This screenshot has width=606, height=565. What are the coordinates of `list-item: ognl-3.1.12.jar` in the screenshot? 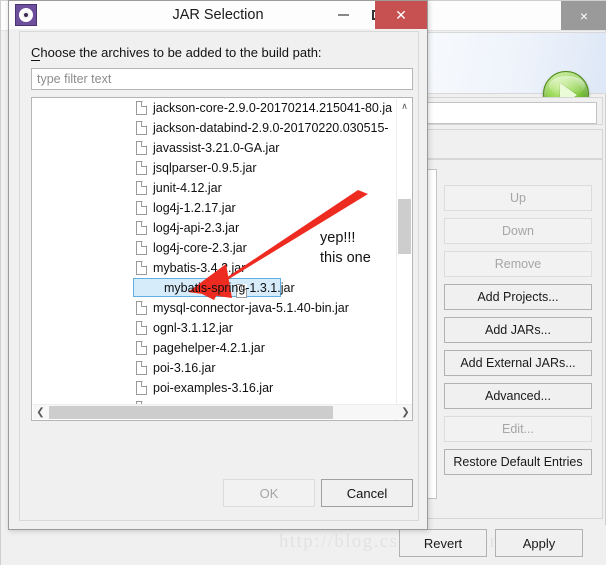 It's located at (214, 328).